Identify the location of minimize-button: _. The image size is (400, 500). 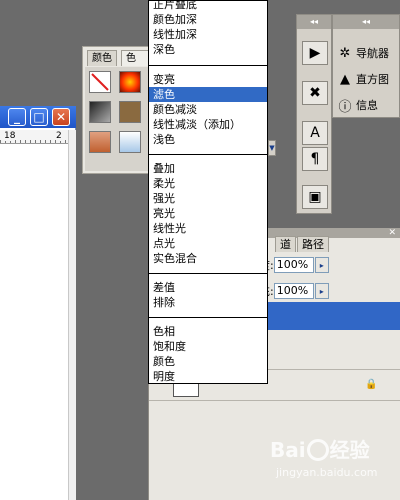
(17, 117).